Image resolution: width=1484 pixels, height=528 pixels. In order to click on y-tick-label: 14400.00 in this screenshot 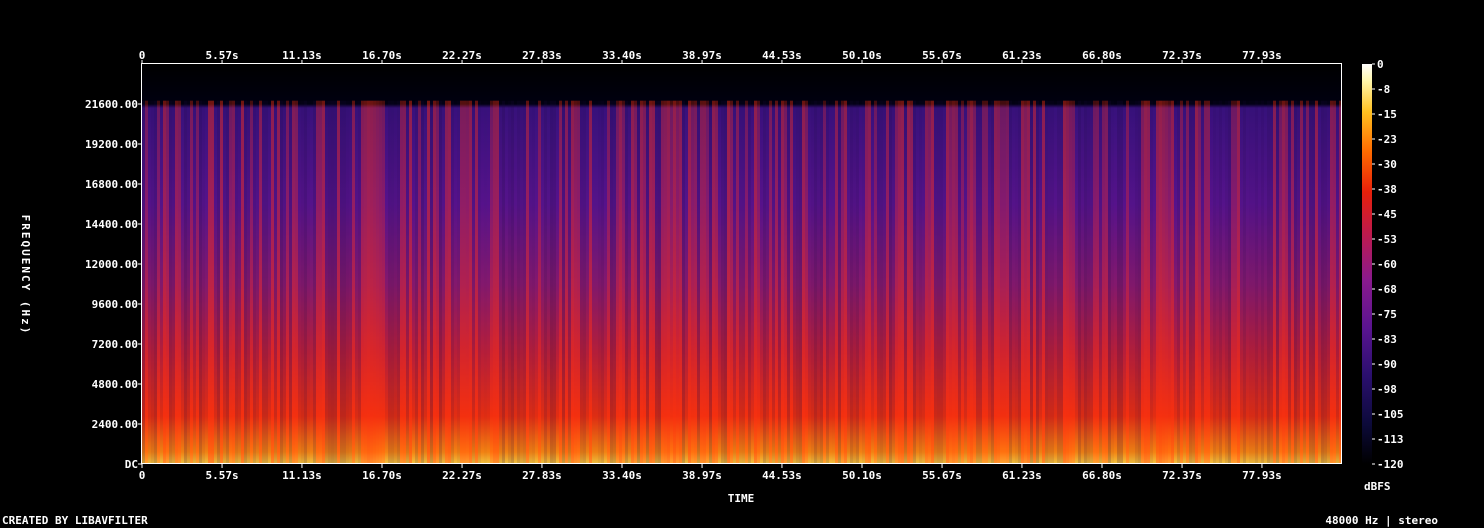, I will do `click(111, 224)`.